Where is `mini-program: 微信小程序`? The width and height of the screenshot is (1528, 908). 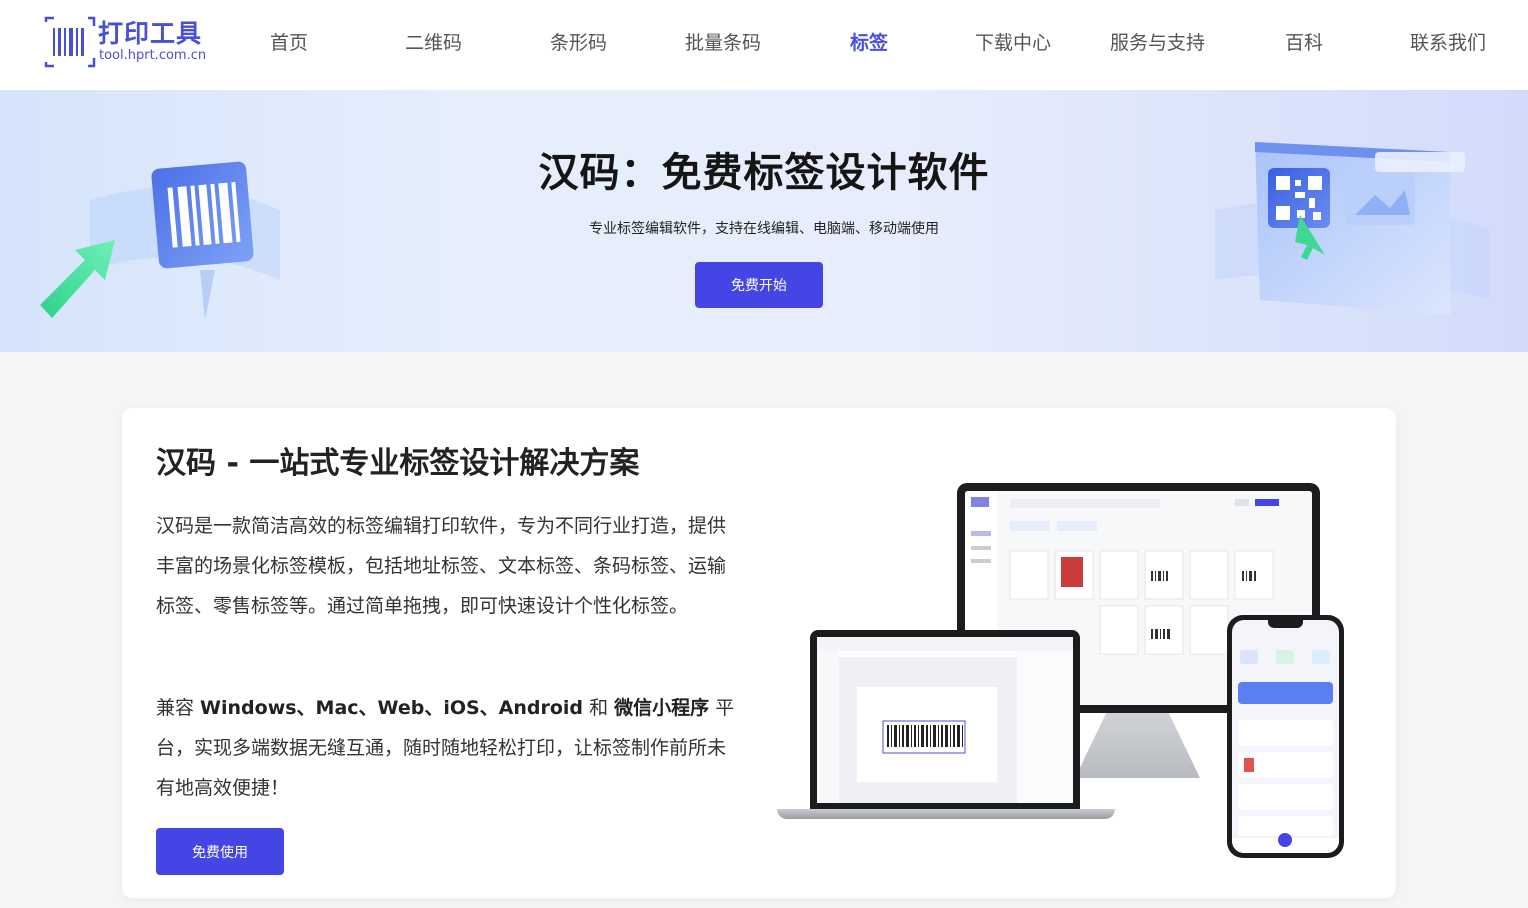
mini-program: 微信小程序 is located at coordinates (662, 708).